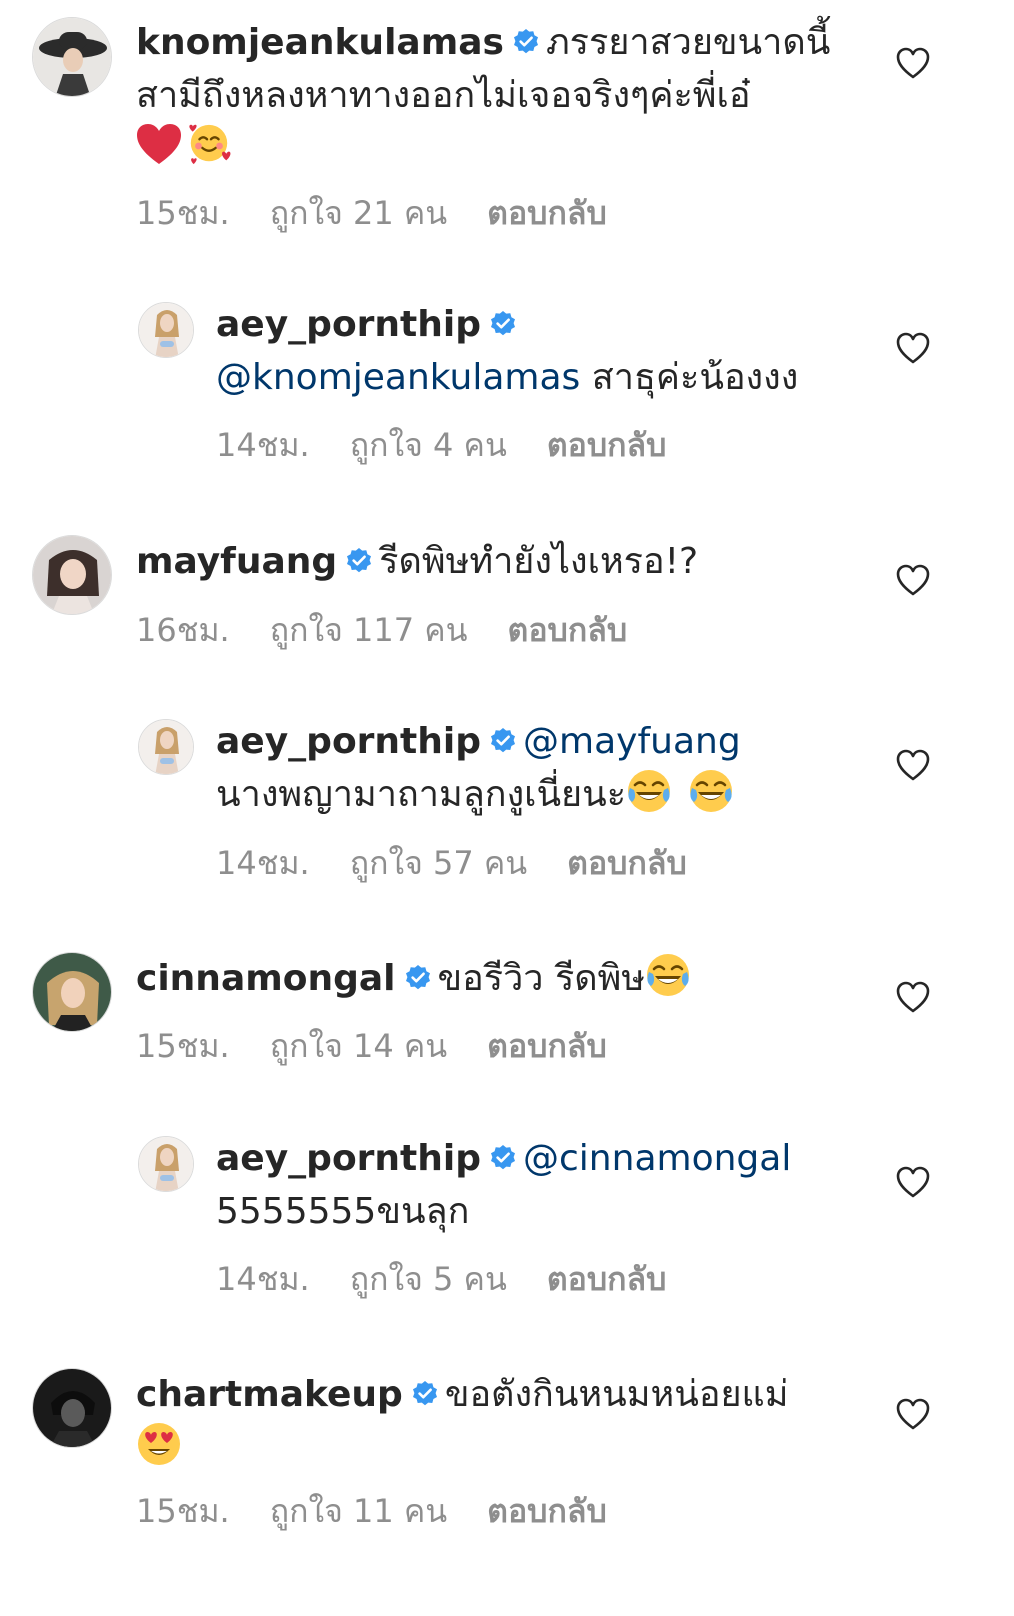  I want to click on username: chartmakeup, so click(269, 1394).